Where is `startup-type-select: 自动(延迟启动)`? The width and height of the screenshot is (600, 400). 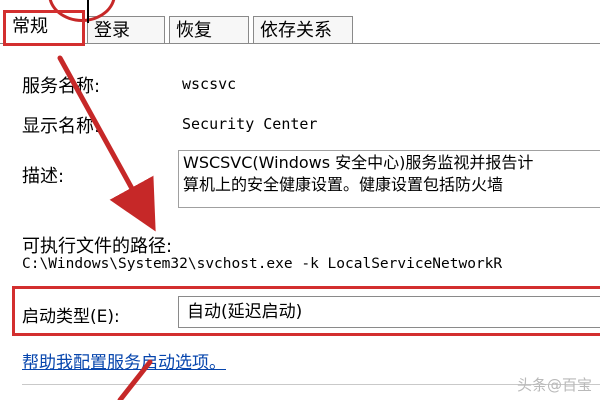 startup-type-select: 自动(延迟启动) is located at coordinates (389, 312).